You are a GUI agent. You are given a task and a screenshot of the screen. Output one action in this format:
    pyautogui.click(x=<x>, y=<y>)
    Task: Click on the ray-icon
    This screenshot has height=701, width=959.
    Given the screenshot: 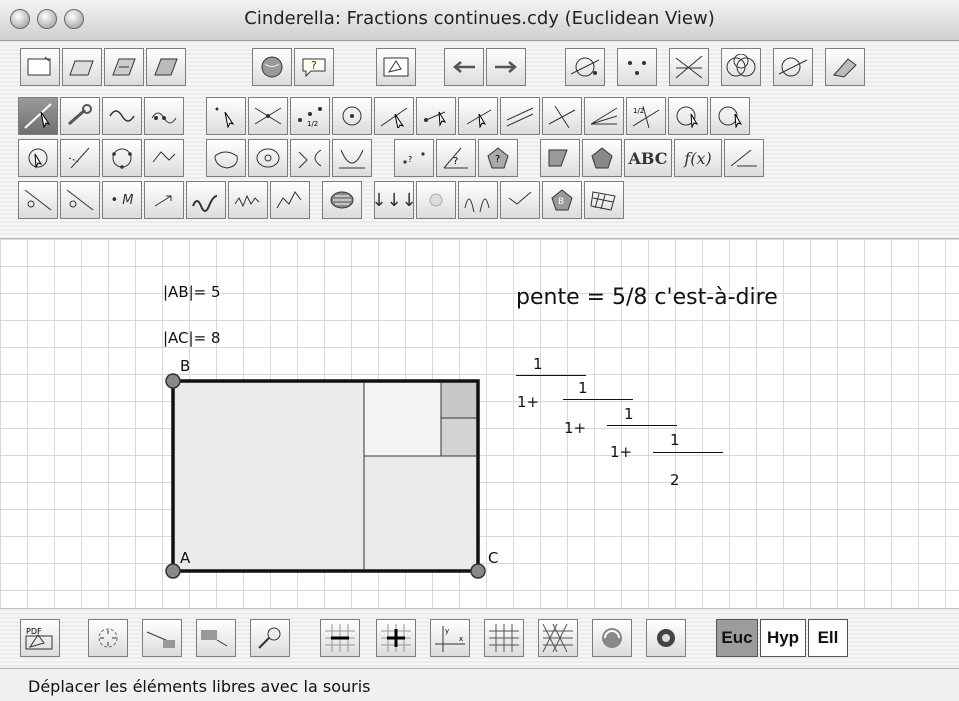 What is the action you would take?
    pyautogui.click(x=478, y=116)
    